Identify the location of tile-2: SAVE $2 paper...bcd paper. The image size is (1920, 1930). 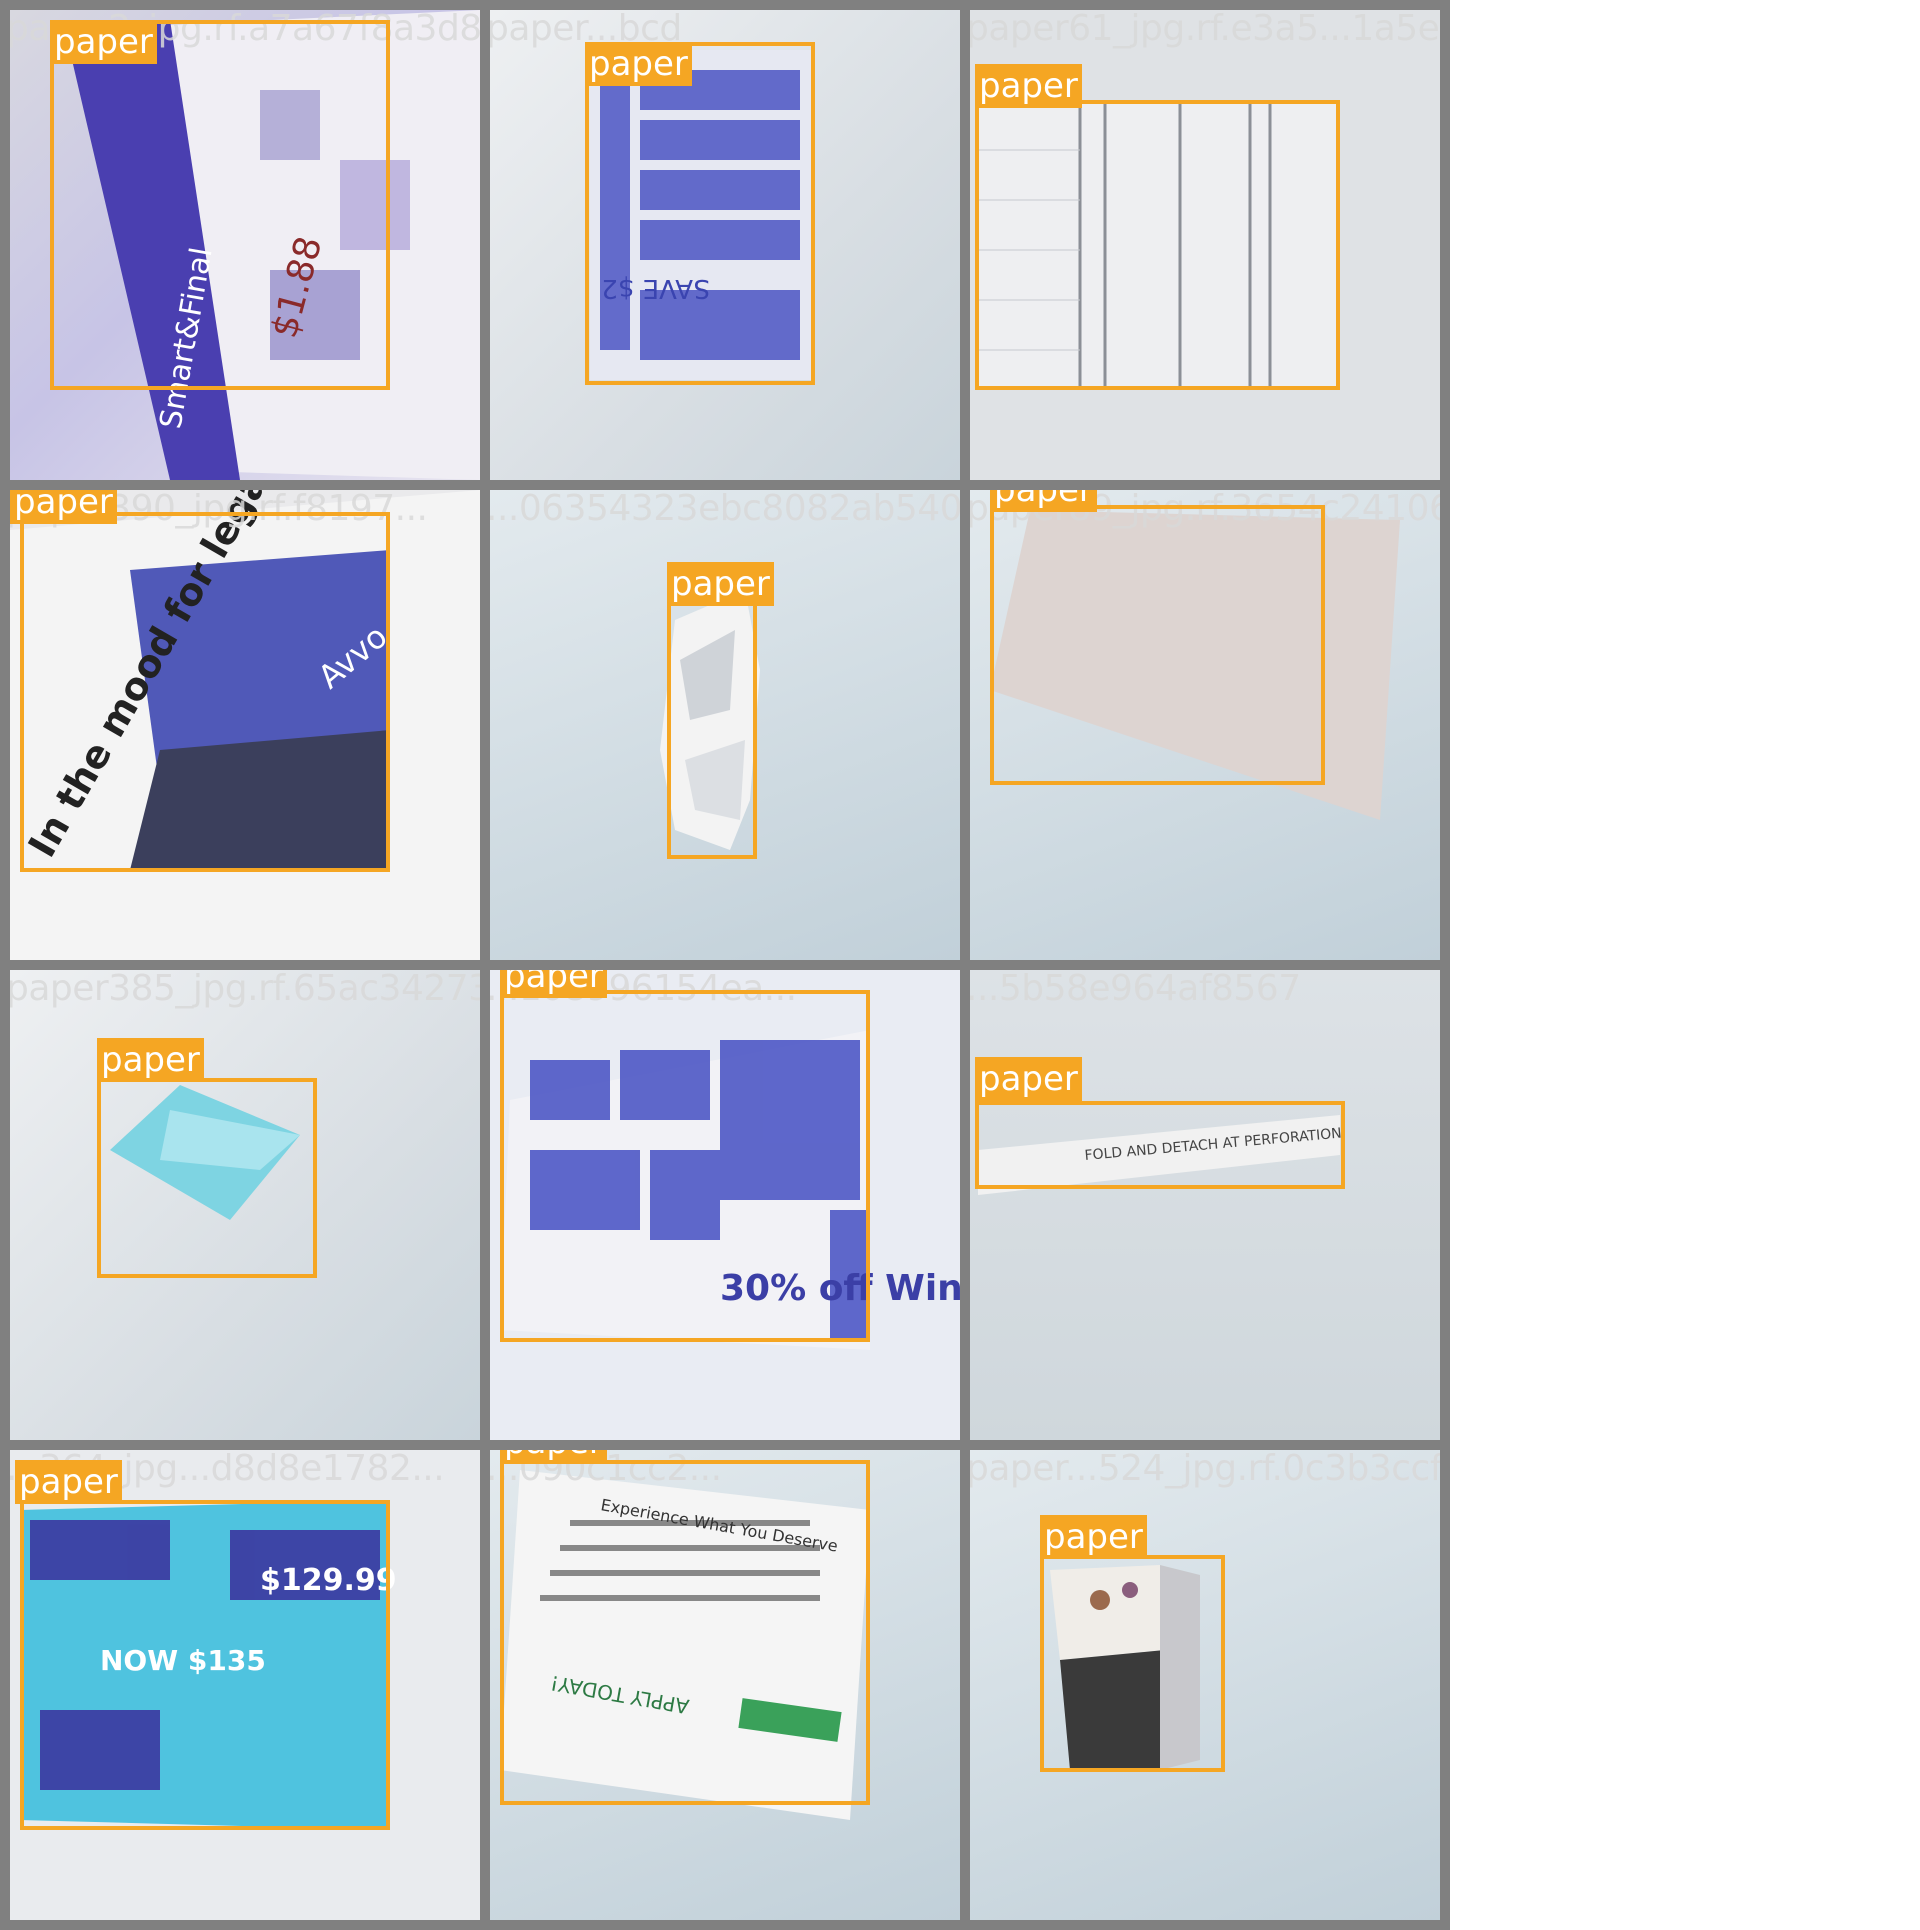
(725, 245).